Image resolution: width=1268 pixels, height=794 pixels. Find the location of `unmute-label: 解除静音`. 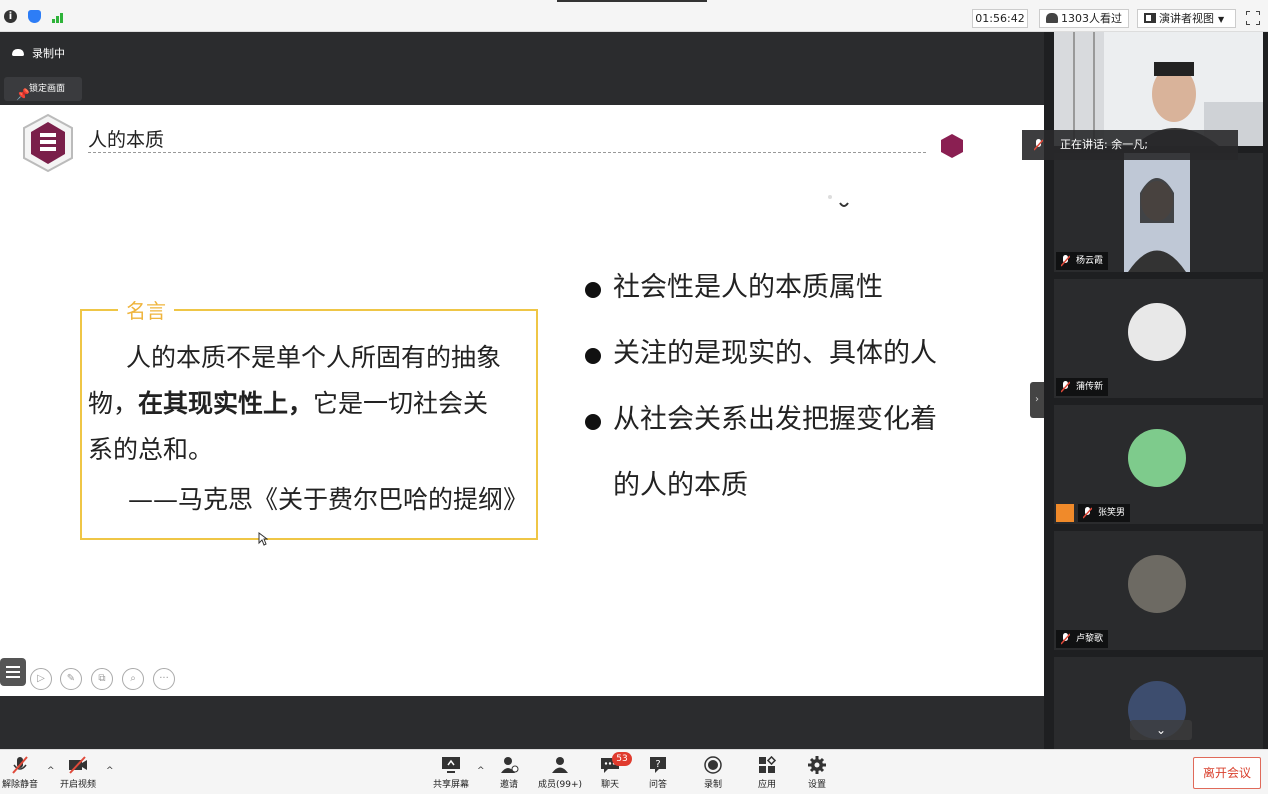

unmute-label: 解除静音 is located at coordinates (20, 785).